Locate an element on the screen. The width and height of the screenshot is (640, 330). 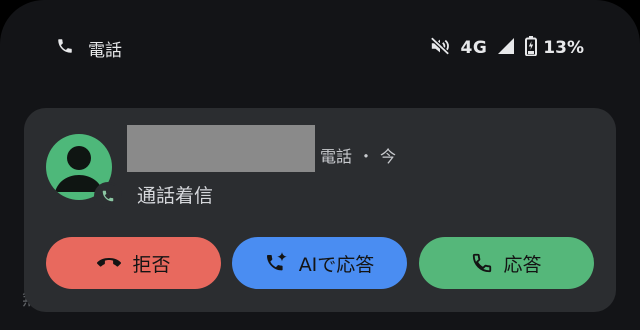
caller-name-redacted is located at coordinates (221, 148).